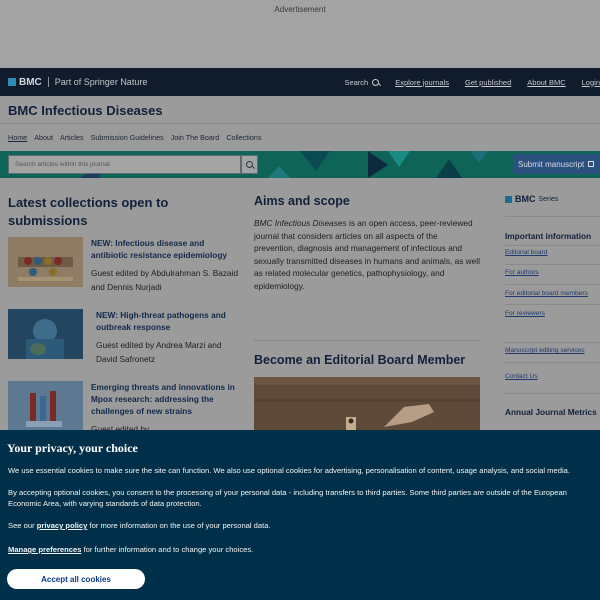 The image size is (600, 600). What do you see at coordinates (525, 199) in the screenshot?
I see `series-brand: BMC` at bounding box center [525, 199].